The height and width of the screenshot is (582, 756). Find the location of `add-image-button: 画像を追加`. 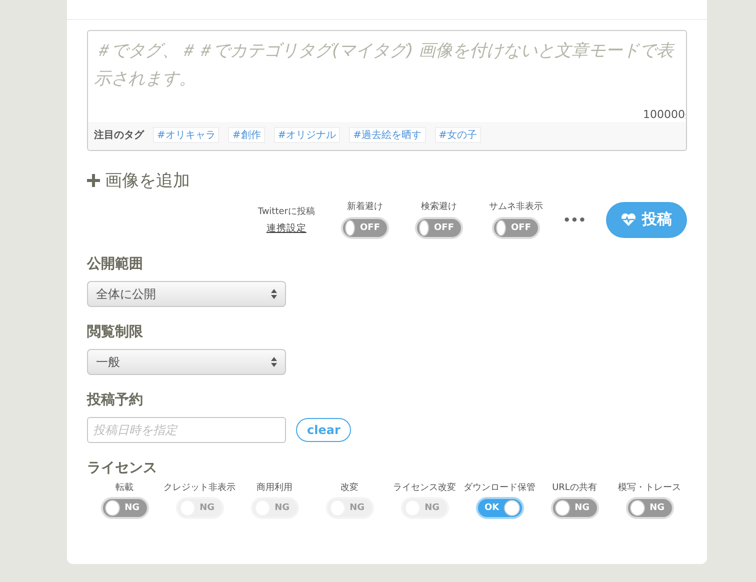

add-image-button: 画像を追加 is located at coordinates (138, 180).